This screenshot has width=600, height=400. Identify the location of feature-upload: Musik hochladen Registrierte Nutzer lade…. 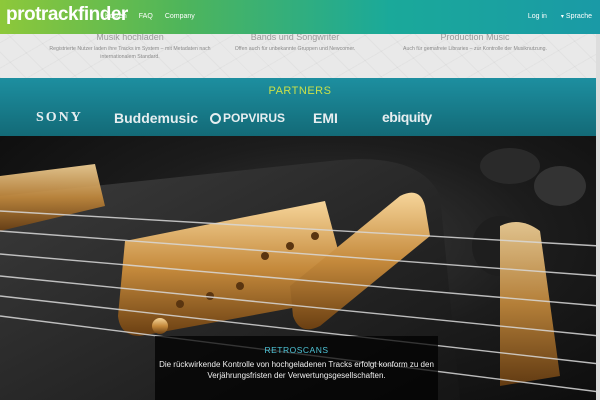
(130, 46).